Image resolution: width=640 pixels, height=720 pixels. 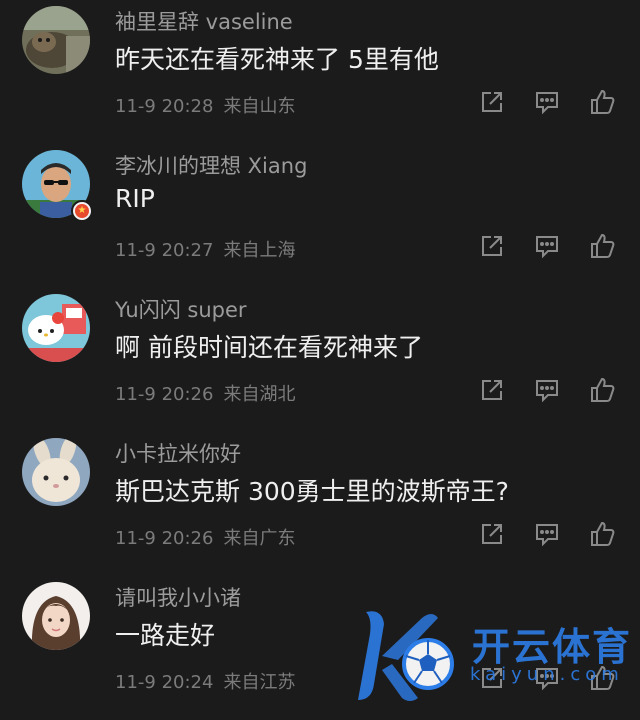 I want to click on username: 请叫我小小诸, so click(x=178, y=597).